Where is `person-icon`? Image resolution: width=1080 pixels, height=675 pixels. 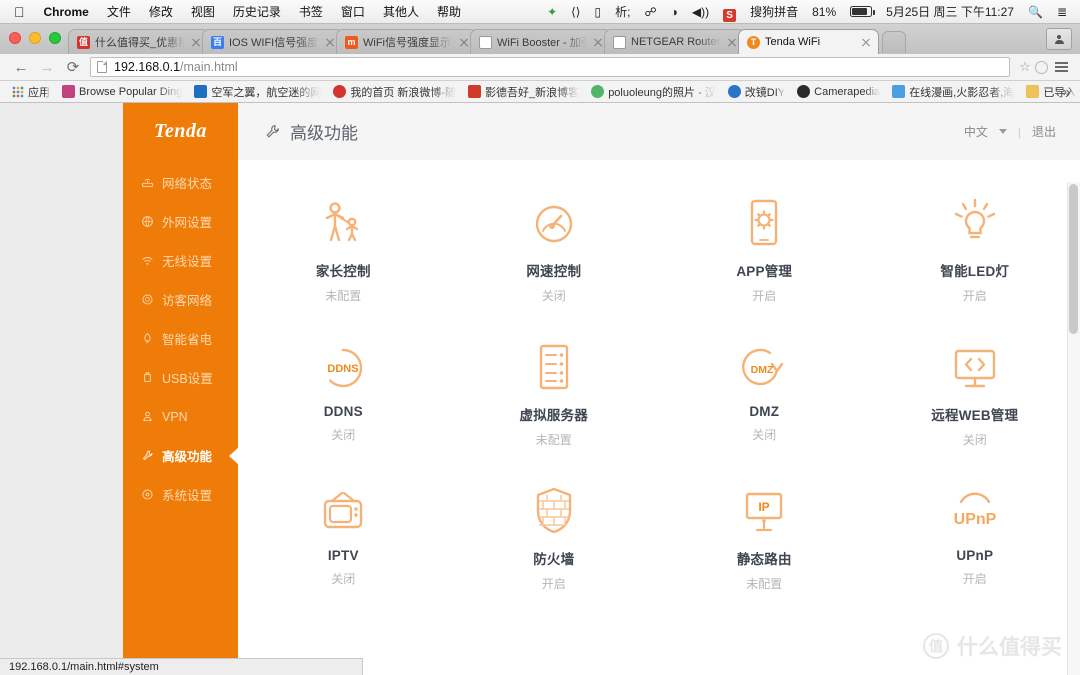
person-icon is located at coordinates (1059, 39).